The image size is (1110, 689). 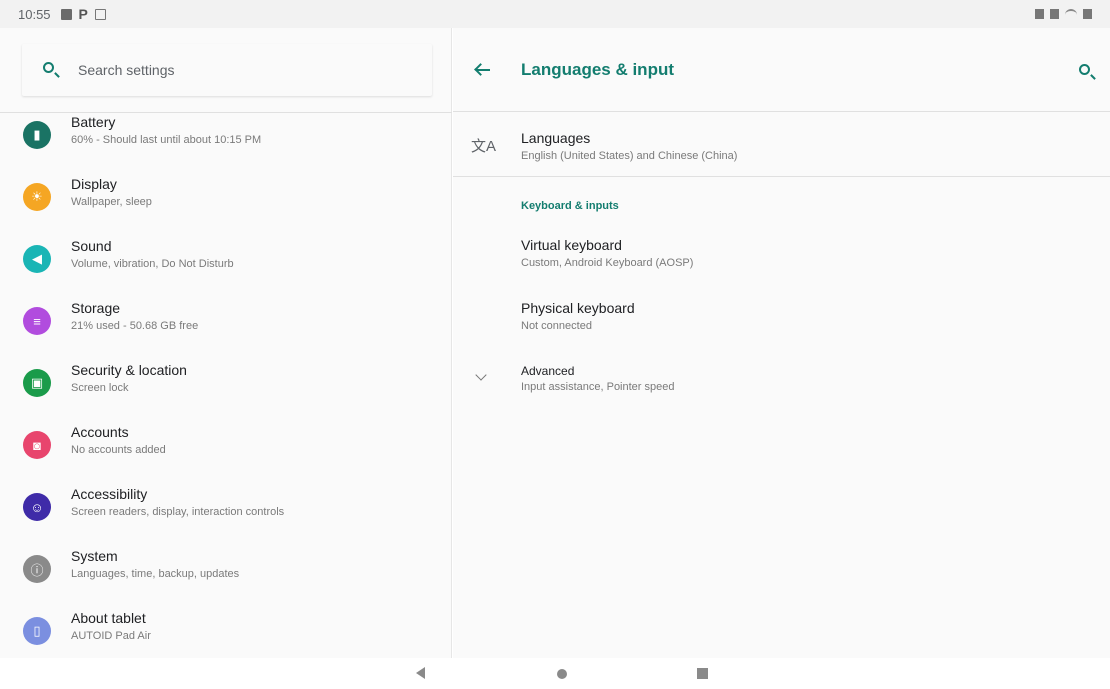 I want to click on account-icon: ◙, so click(x=37, y=445).